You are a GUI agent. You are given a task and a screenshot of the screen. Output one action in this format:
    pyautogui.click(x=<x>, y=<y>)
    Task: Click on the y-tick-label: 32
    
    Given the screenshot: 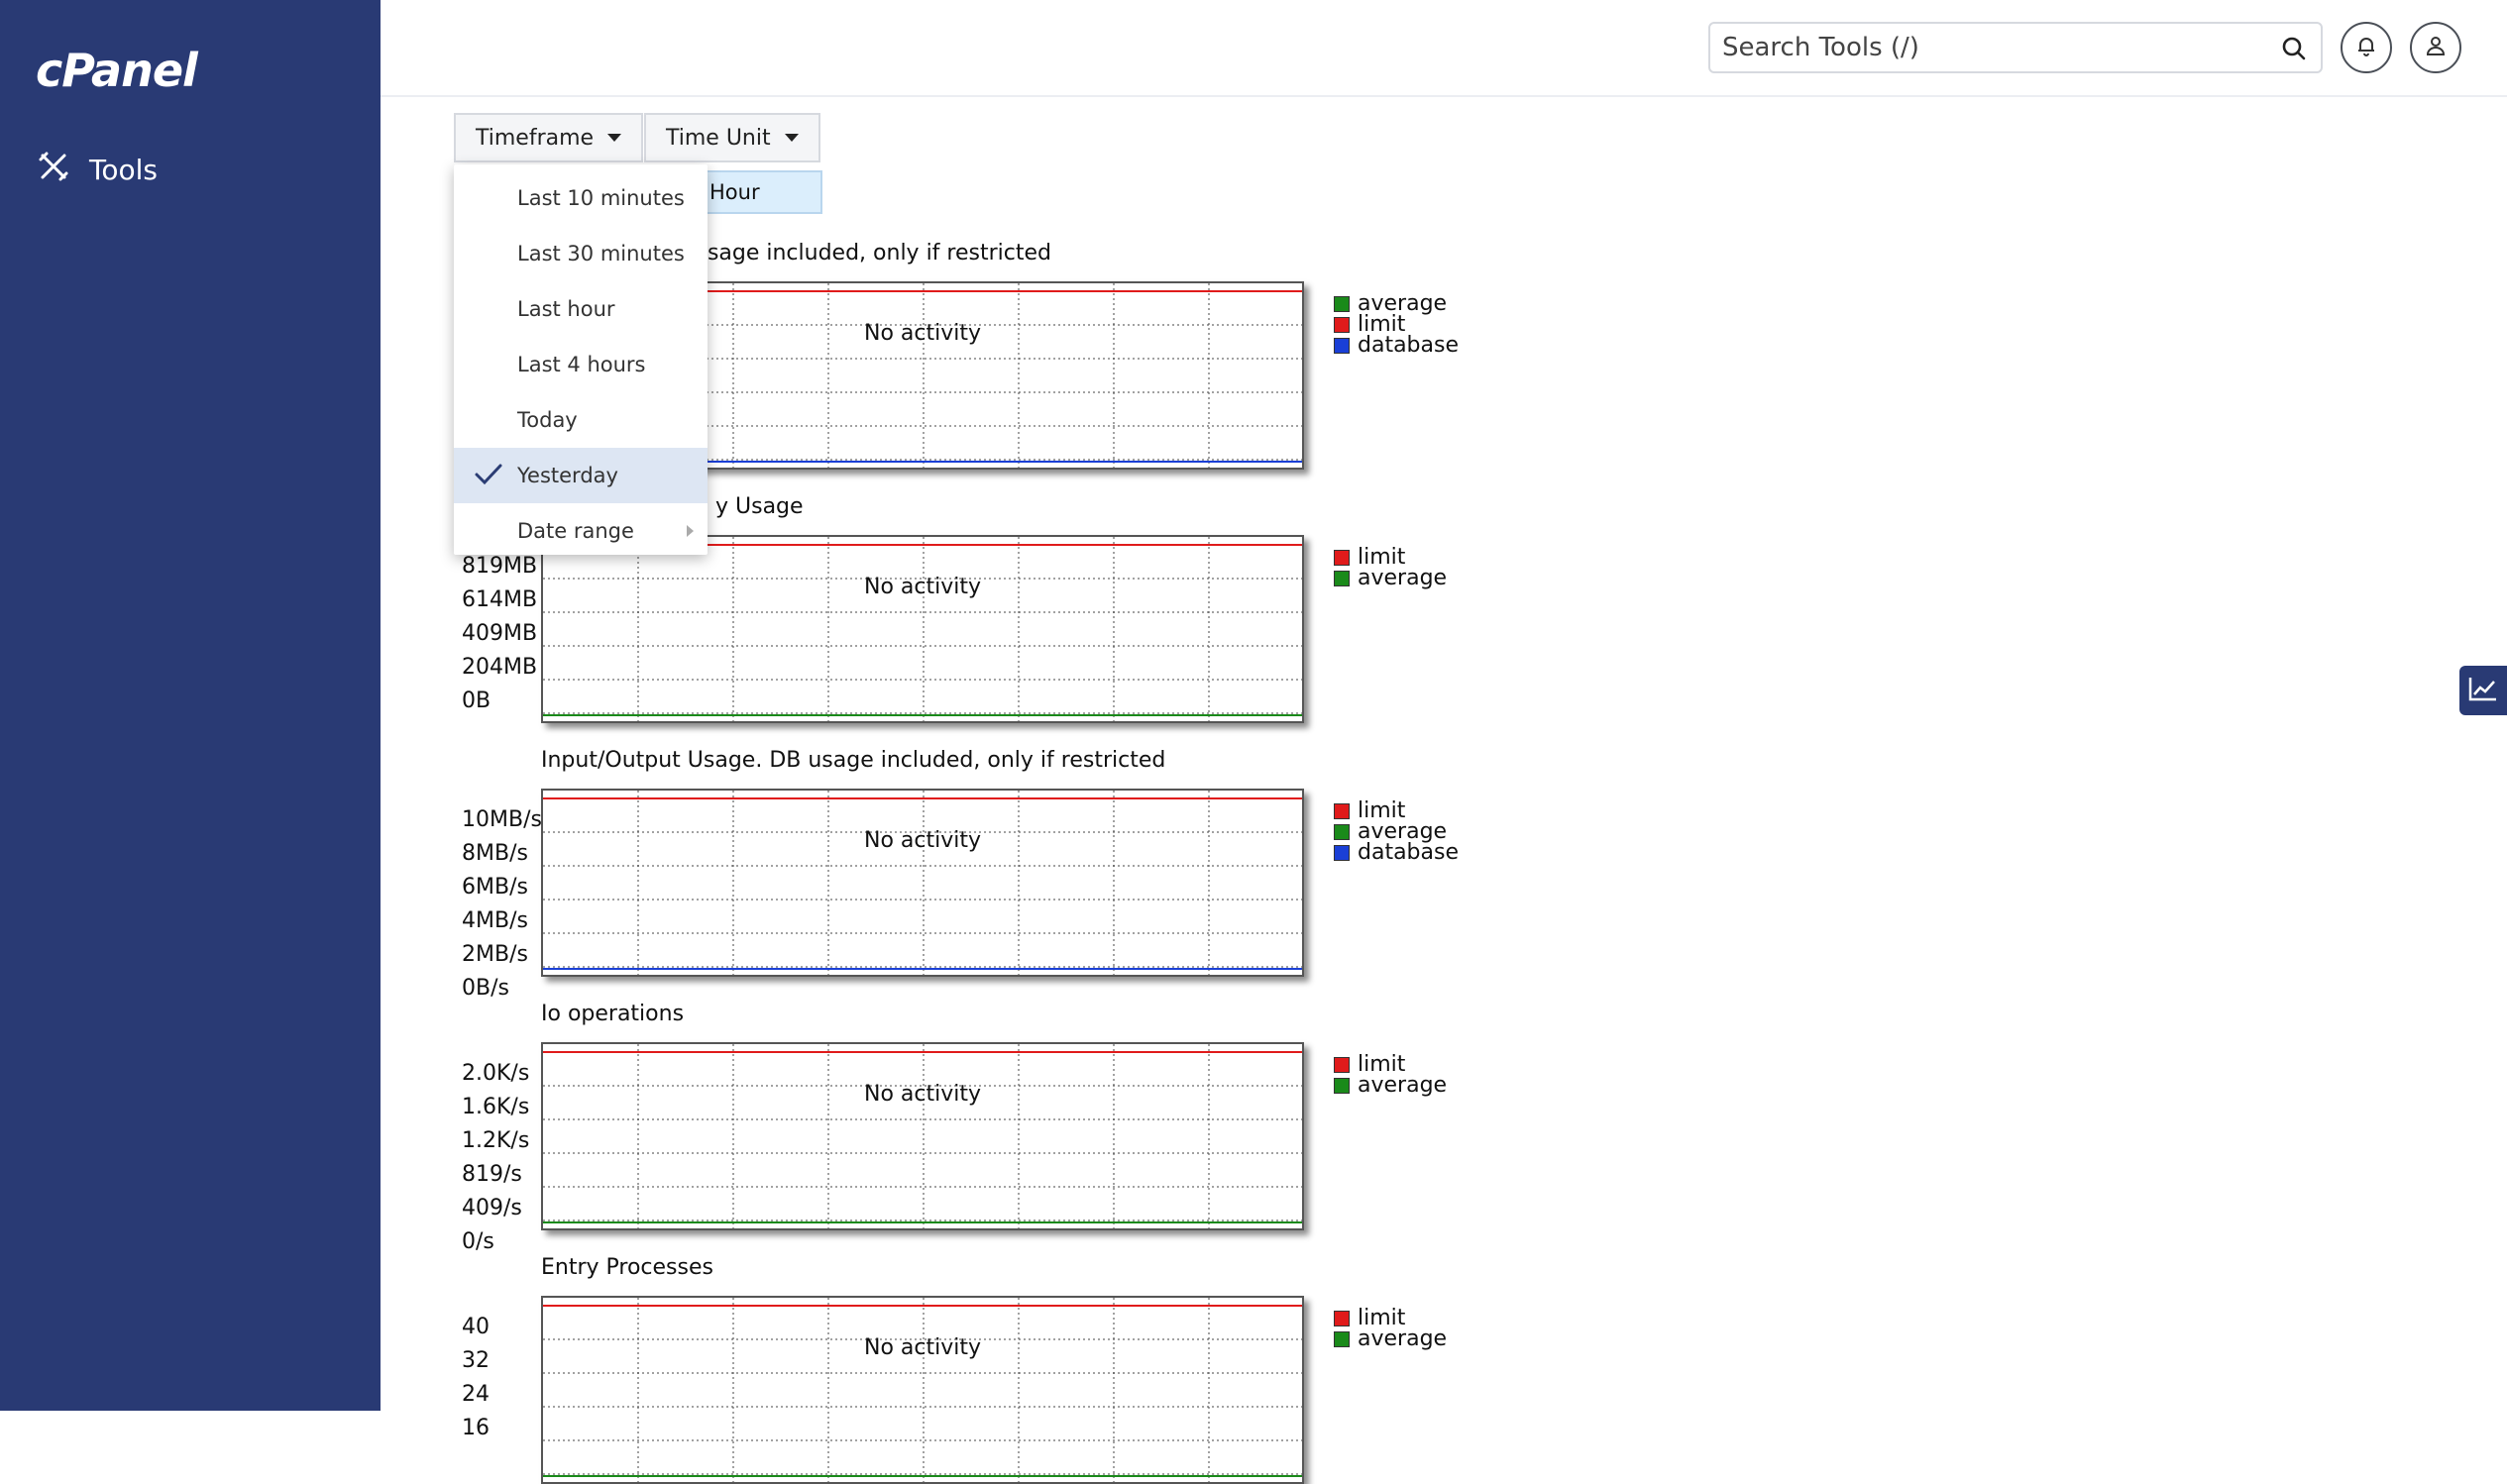 What is the action you would take?
    pyautogui.click(x=476, y=1360)
    